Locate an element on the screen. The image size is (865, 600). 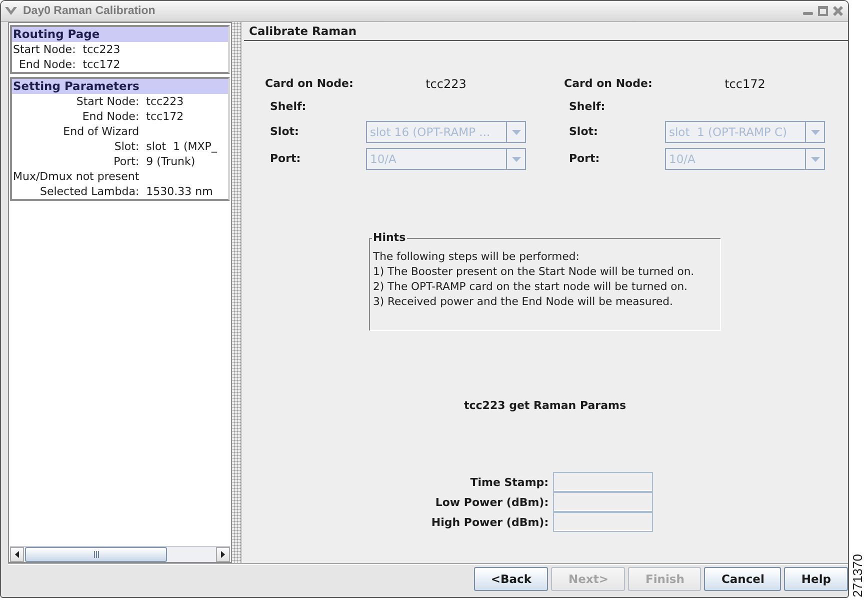
hint-line: 1) The Booster present on the Start Node will be turned on. is located at coordinates (534, 271).